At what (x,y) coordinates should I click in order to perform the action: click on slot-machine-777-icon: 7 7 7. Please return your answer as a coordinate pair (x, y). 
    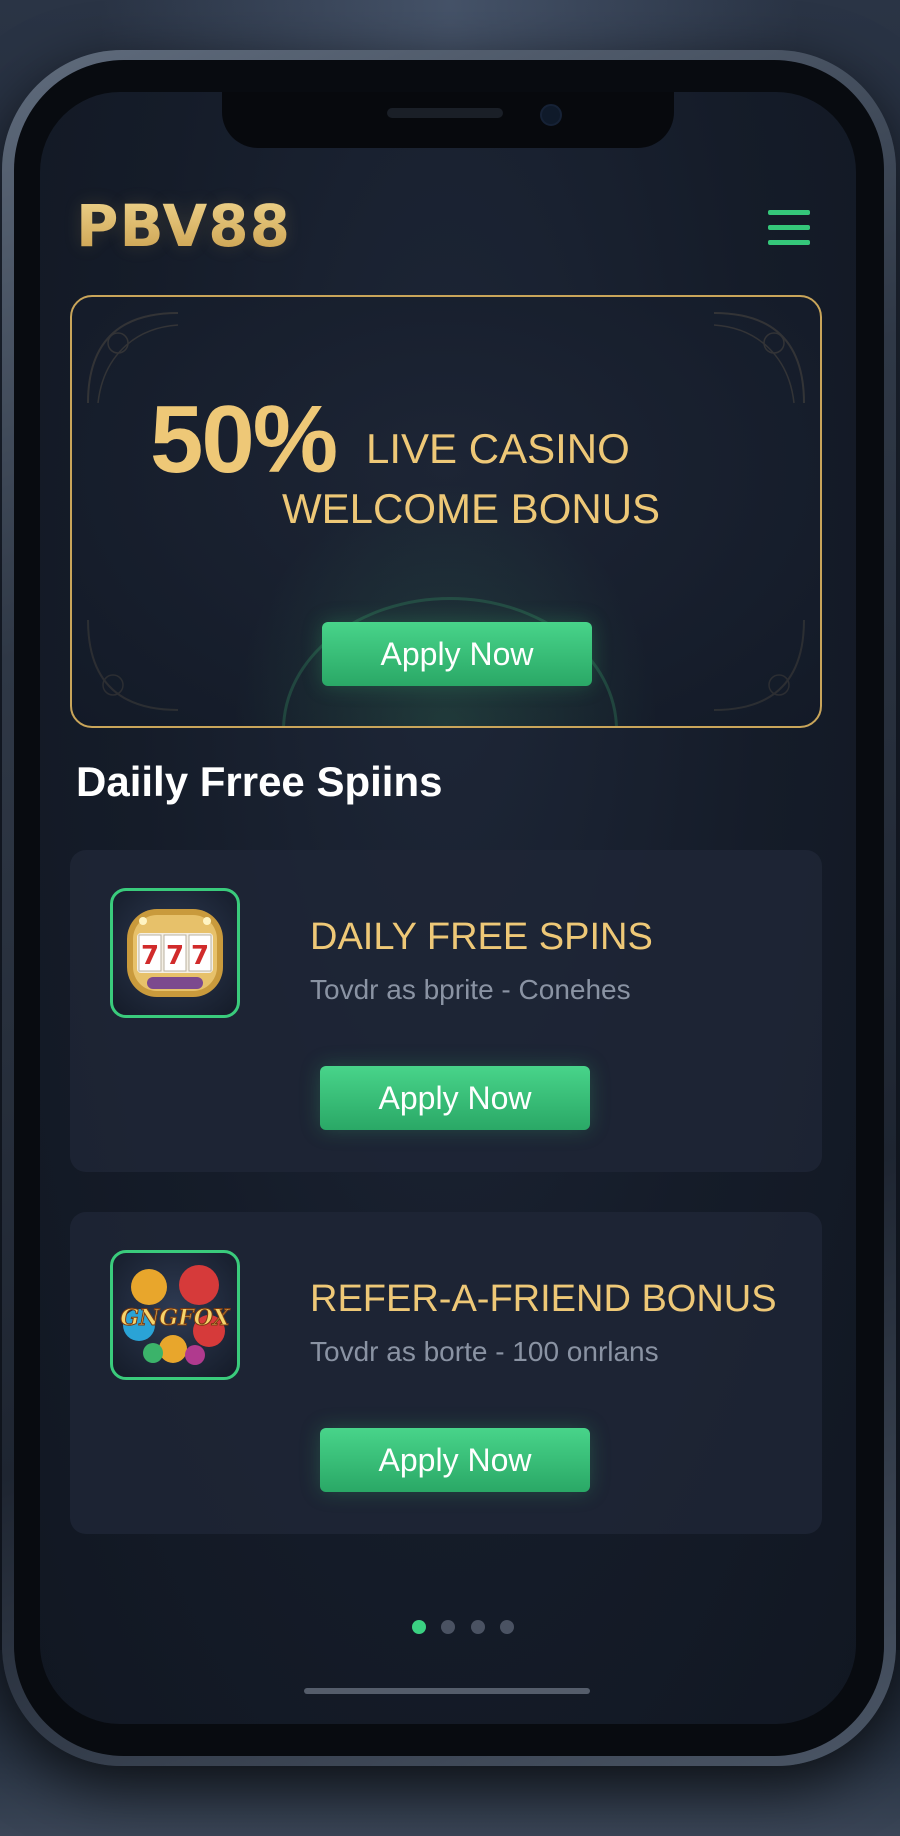
    Looking at the image, I should click on (175, 953).